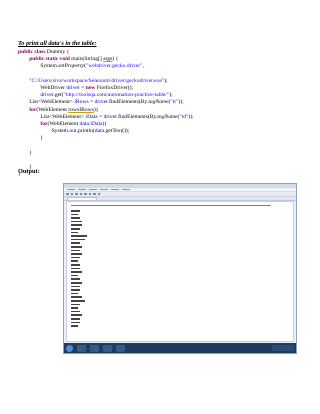  I want to click on output-label: Output:, so click(29, 171).